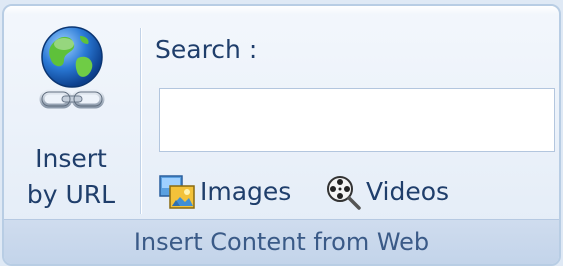 The width and height of the screenshot is (563, 266). Describe the element at coordinates (343, 192) in the screenshot. I see `videos-icon` at that location.